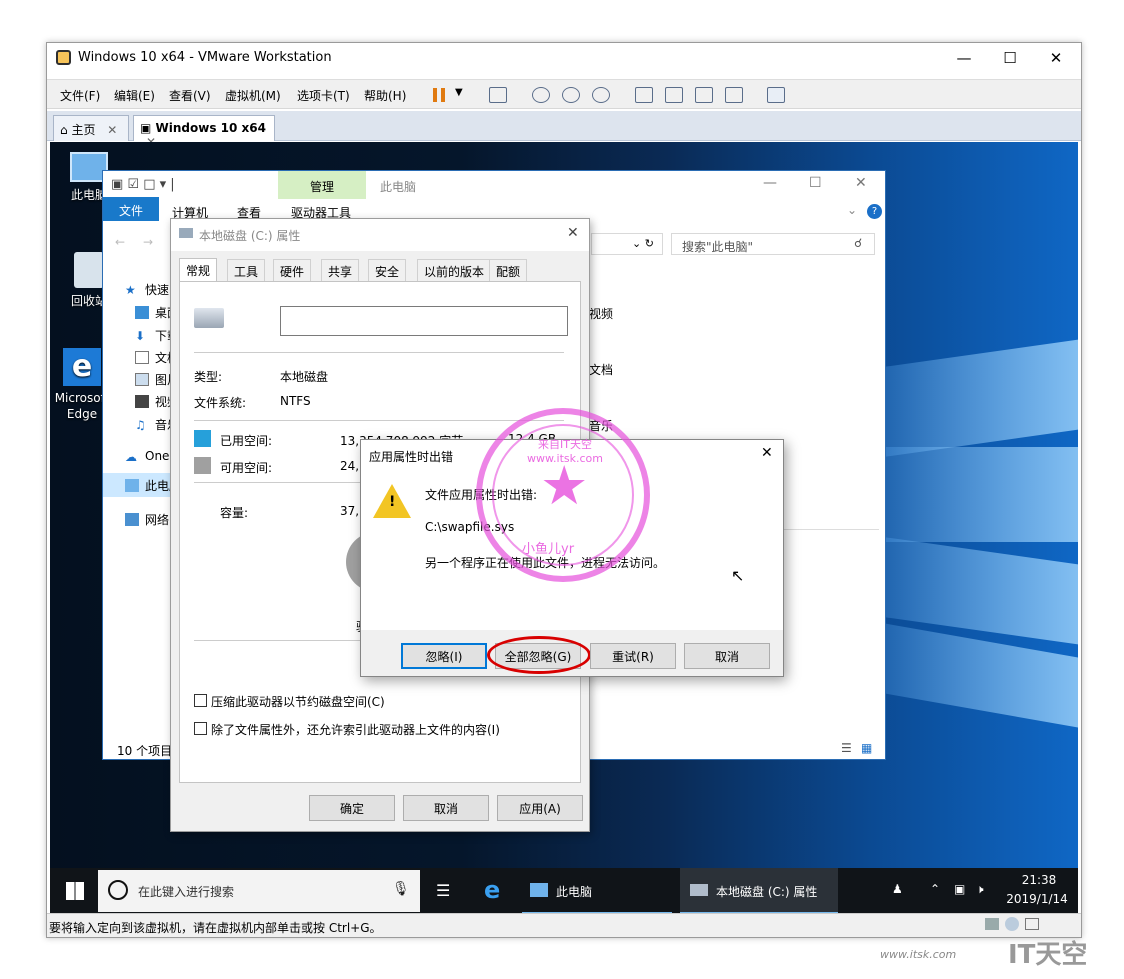  Describe the element at coordinates (718, 247) in the screenshot. I see `search-placeholder: 搜索"此电脑"` at that location.